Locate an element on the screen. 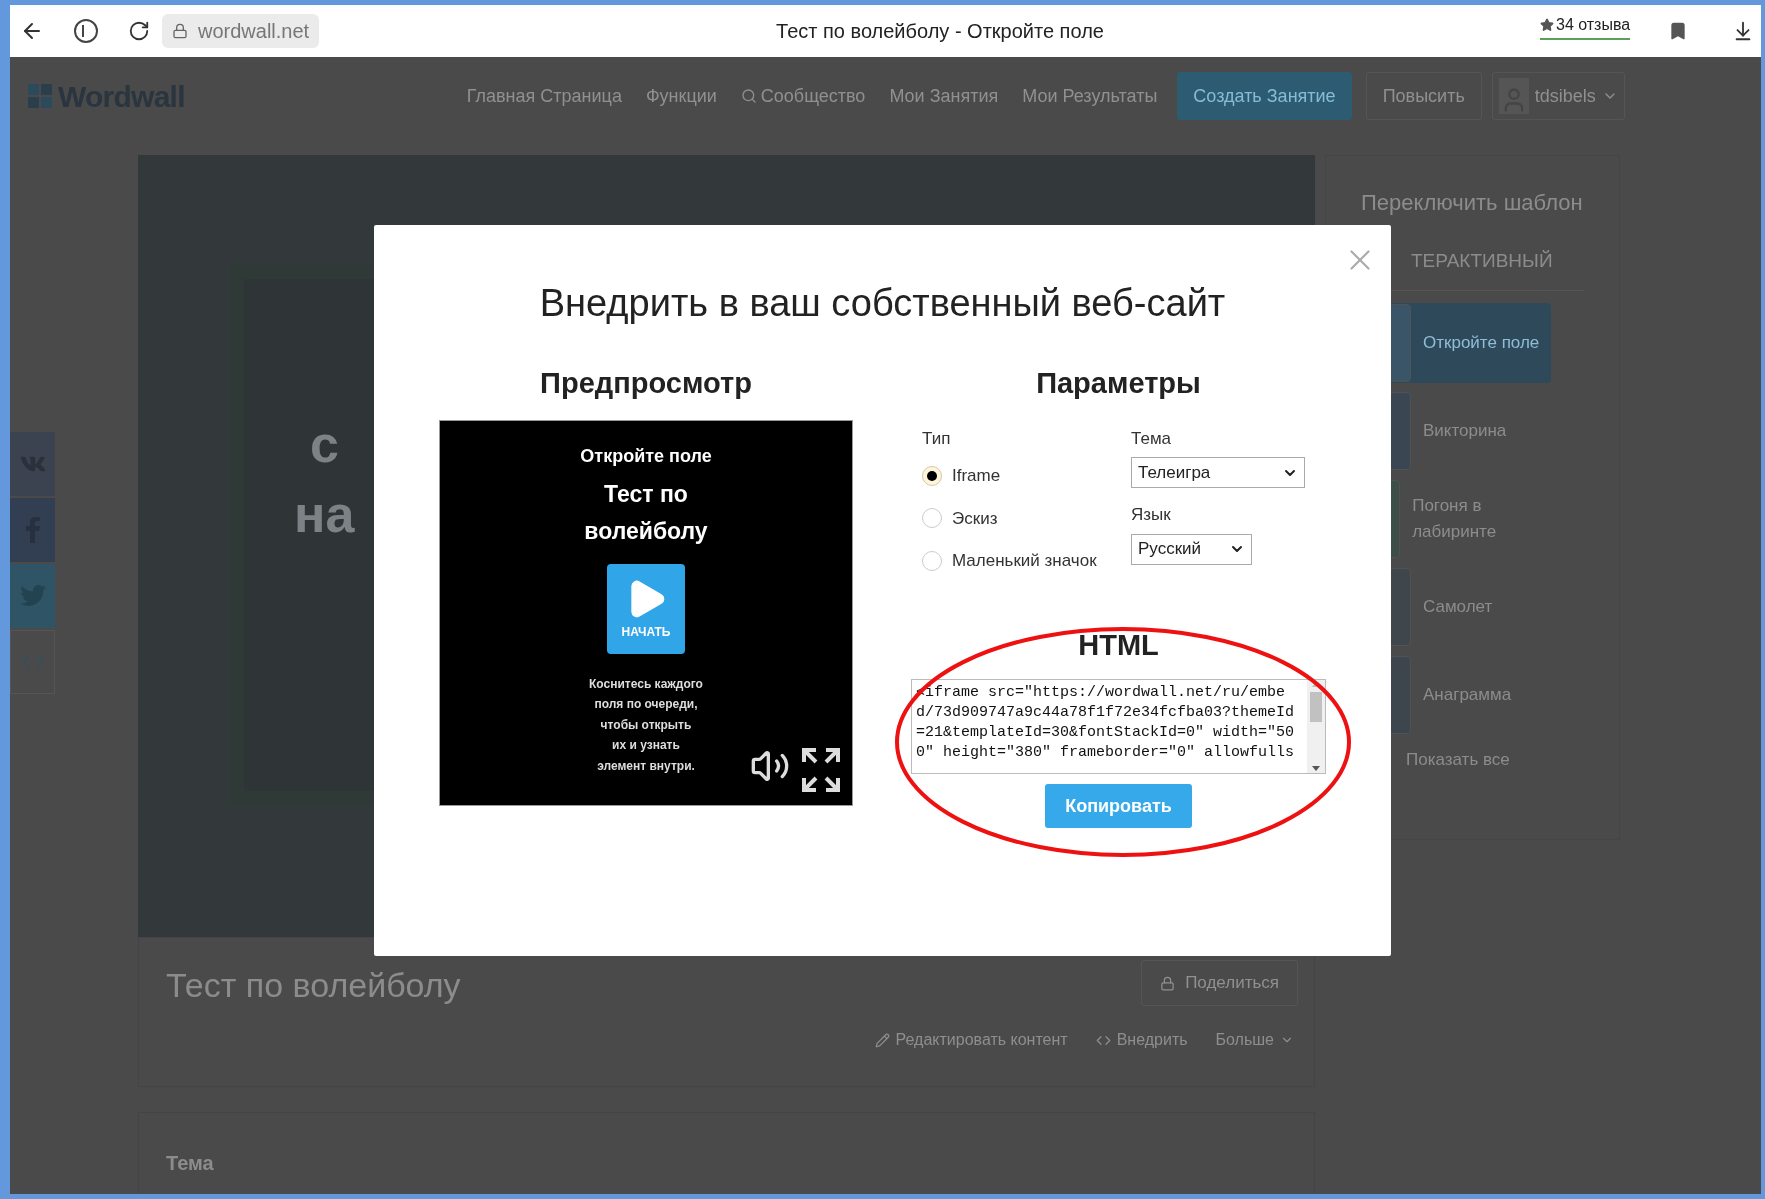 This screenshot has height=1199, width=1765. create-activity-button: Создать Занятие is located at coordinates (1264, 96).